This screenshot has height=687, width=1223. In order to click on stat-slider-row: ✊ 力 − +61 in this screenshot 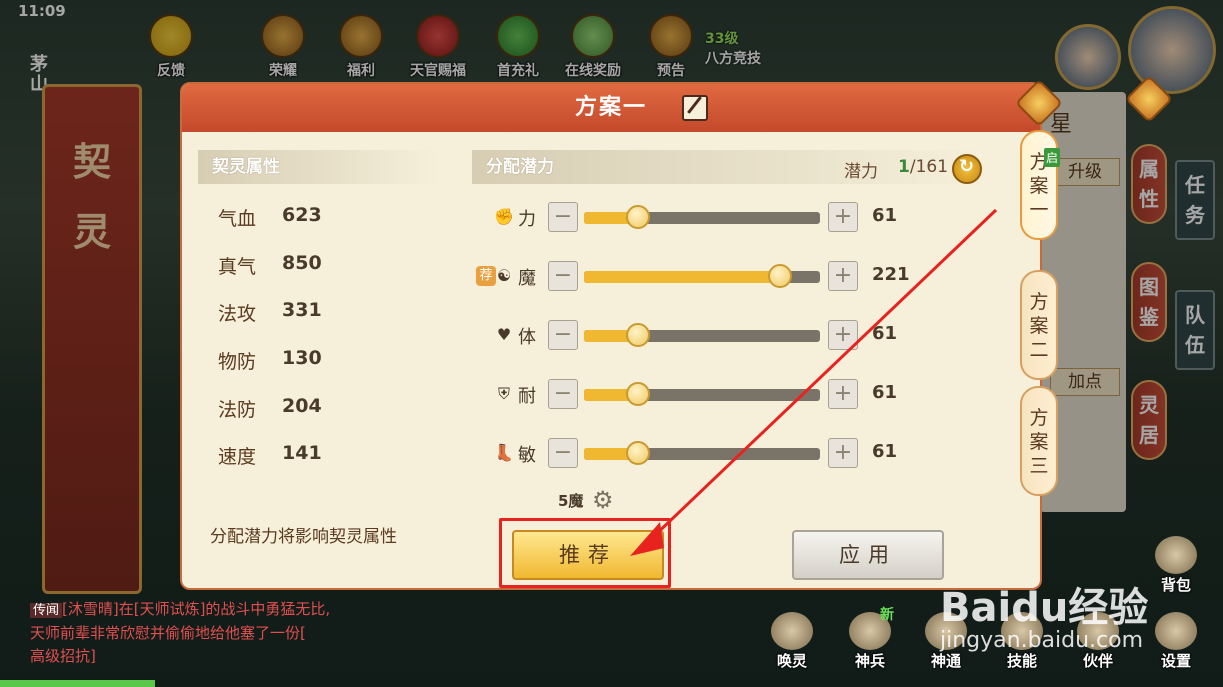, I will do `click(738, 217)`.